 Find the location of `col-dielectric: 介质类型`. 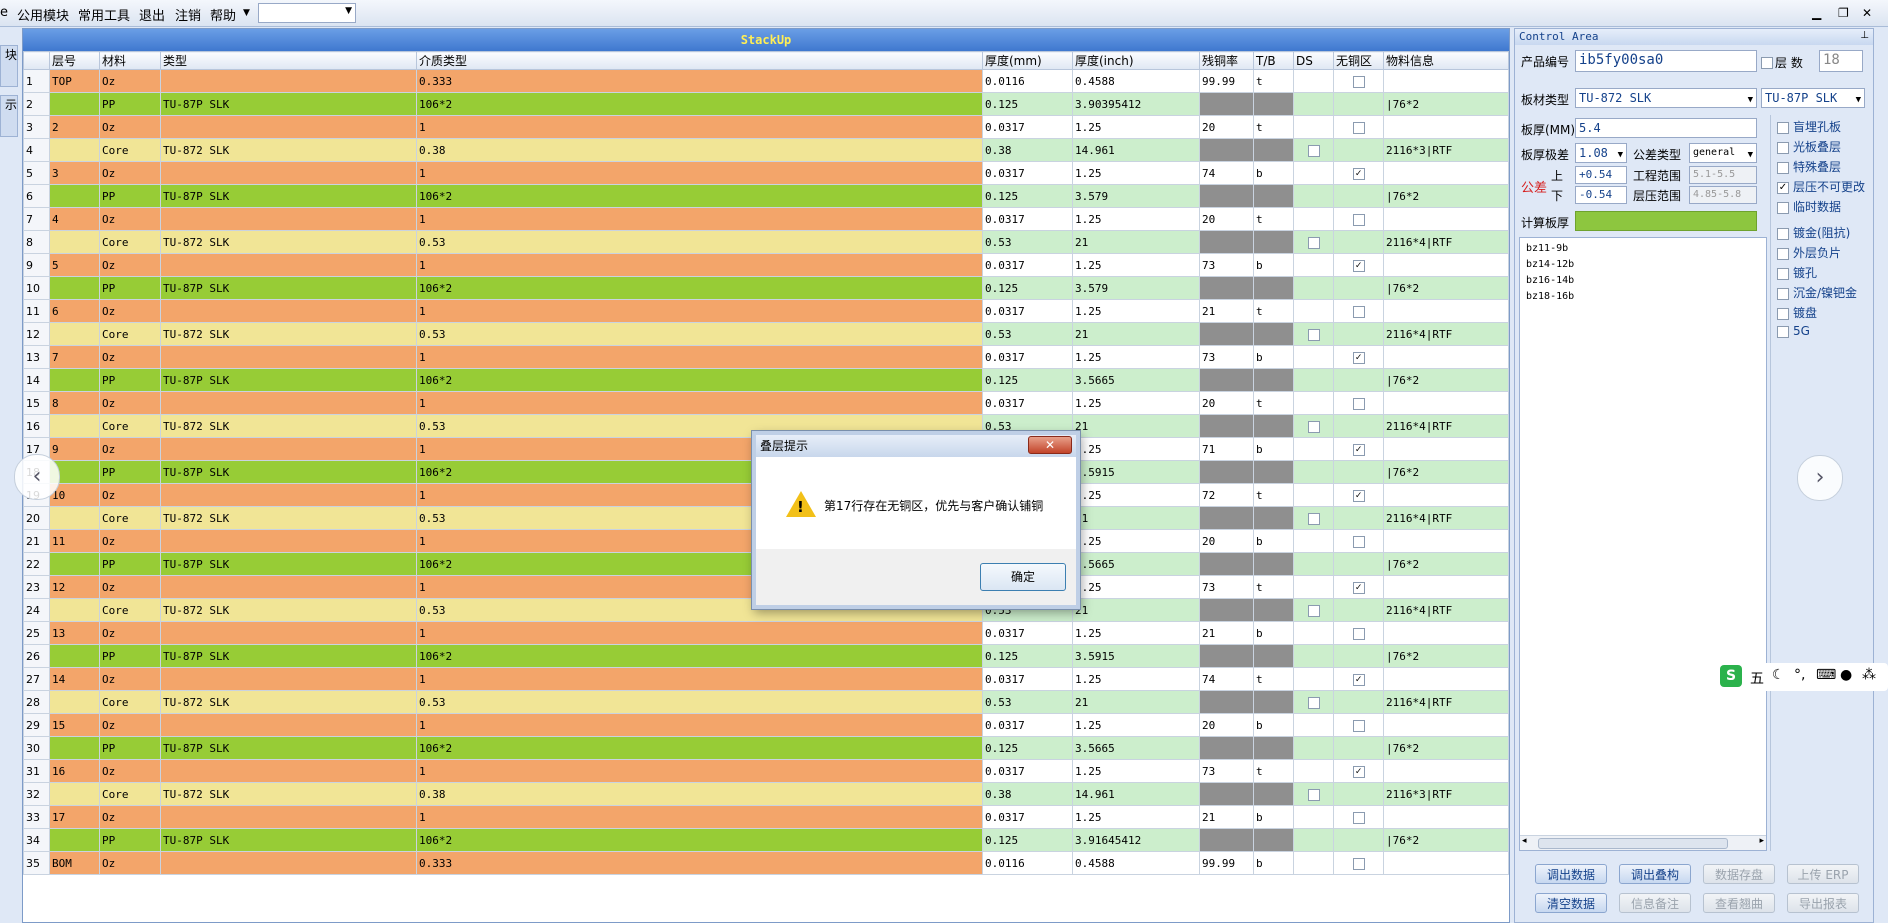

col-dielectric: 介质类型 is located at coordinates (699, 60).